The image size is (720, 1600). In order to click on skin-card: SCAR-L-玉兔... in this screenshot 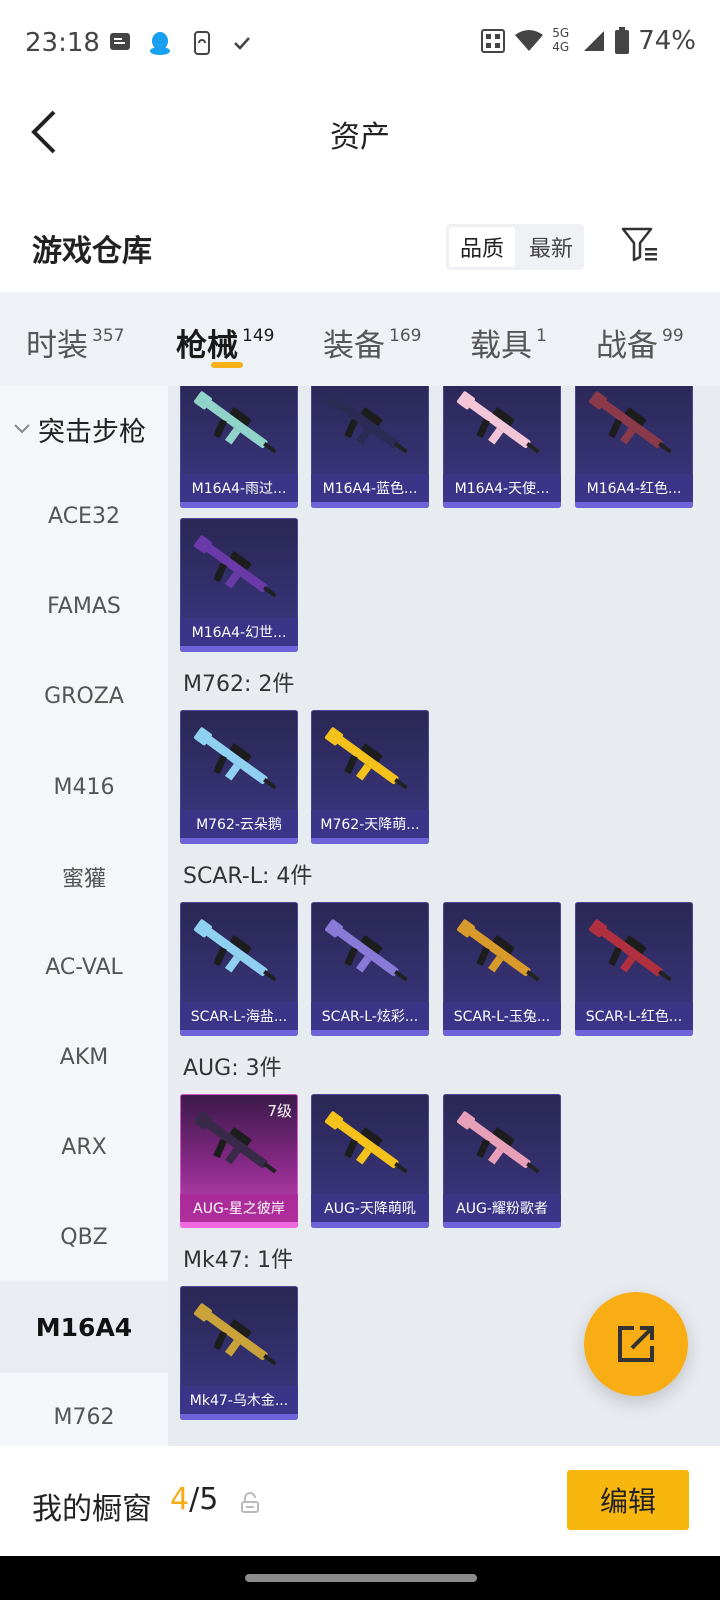, I will do `click(502, 969)`.